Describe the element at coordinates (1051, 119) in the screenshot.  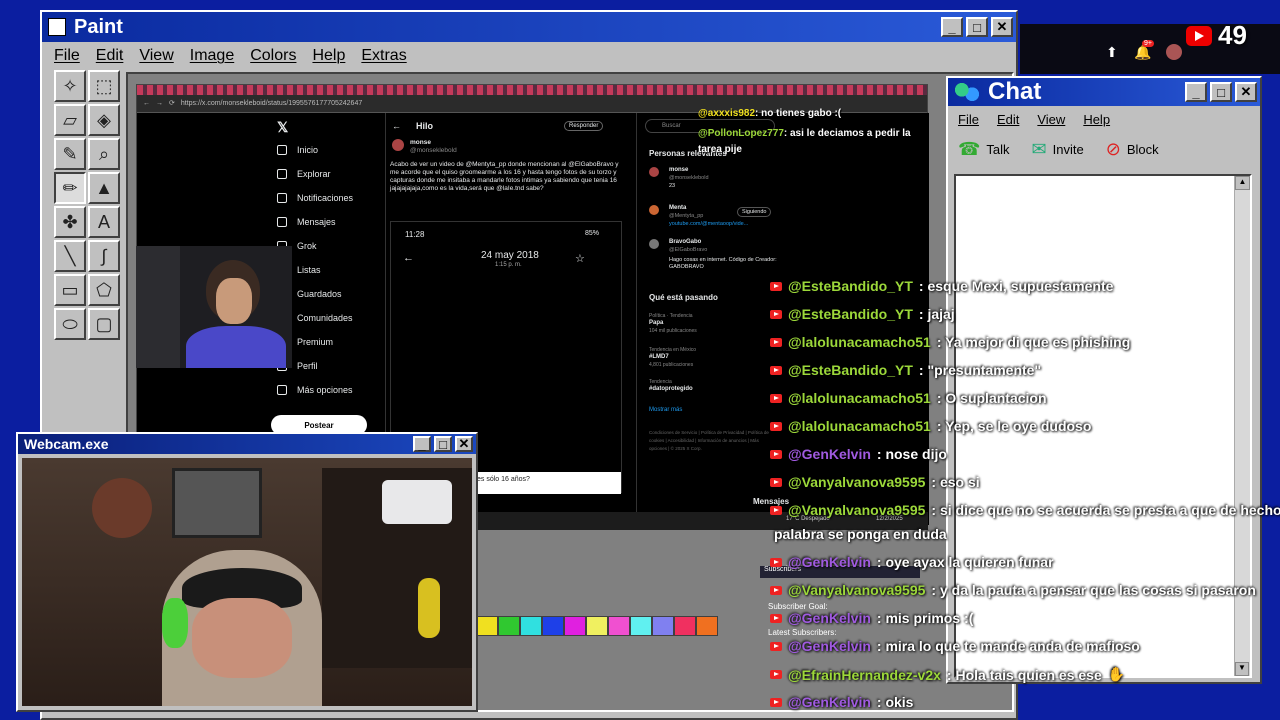
I see `chat-menu-view: View` at that location.